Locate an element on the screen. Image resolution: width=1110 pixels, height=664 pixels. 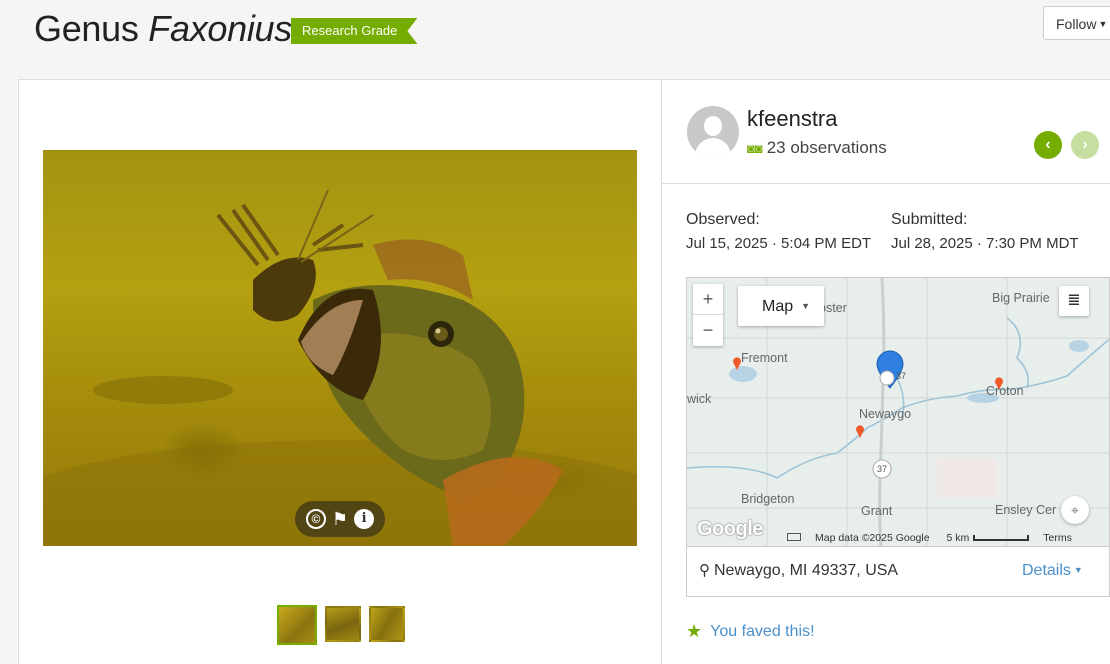
google-logo: Google is located at coordinates (730, 529).